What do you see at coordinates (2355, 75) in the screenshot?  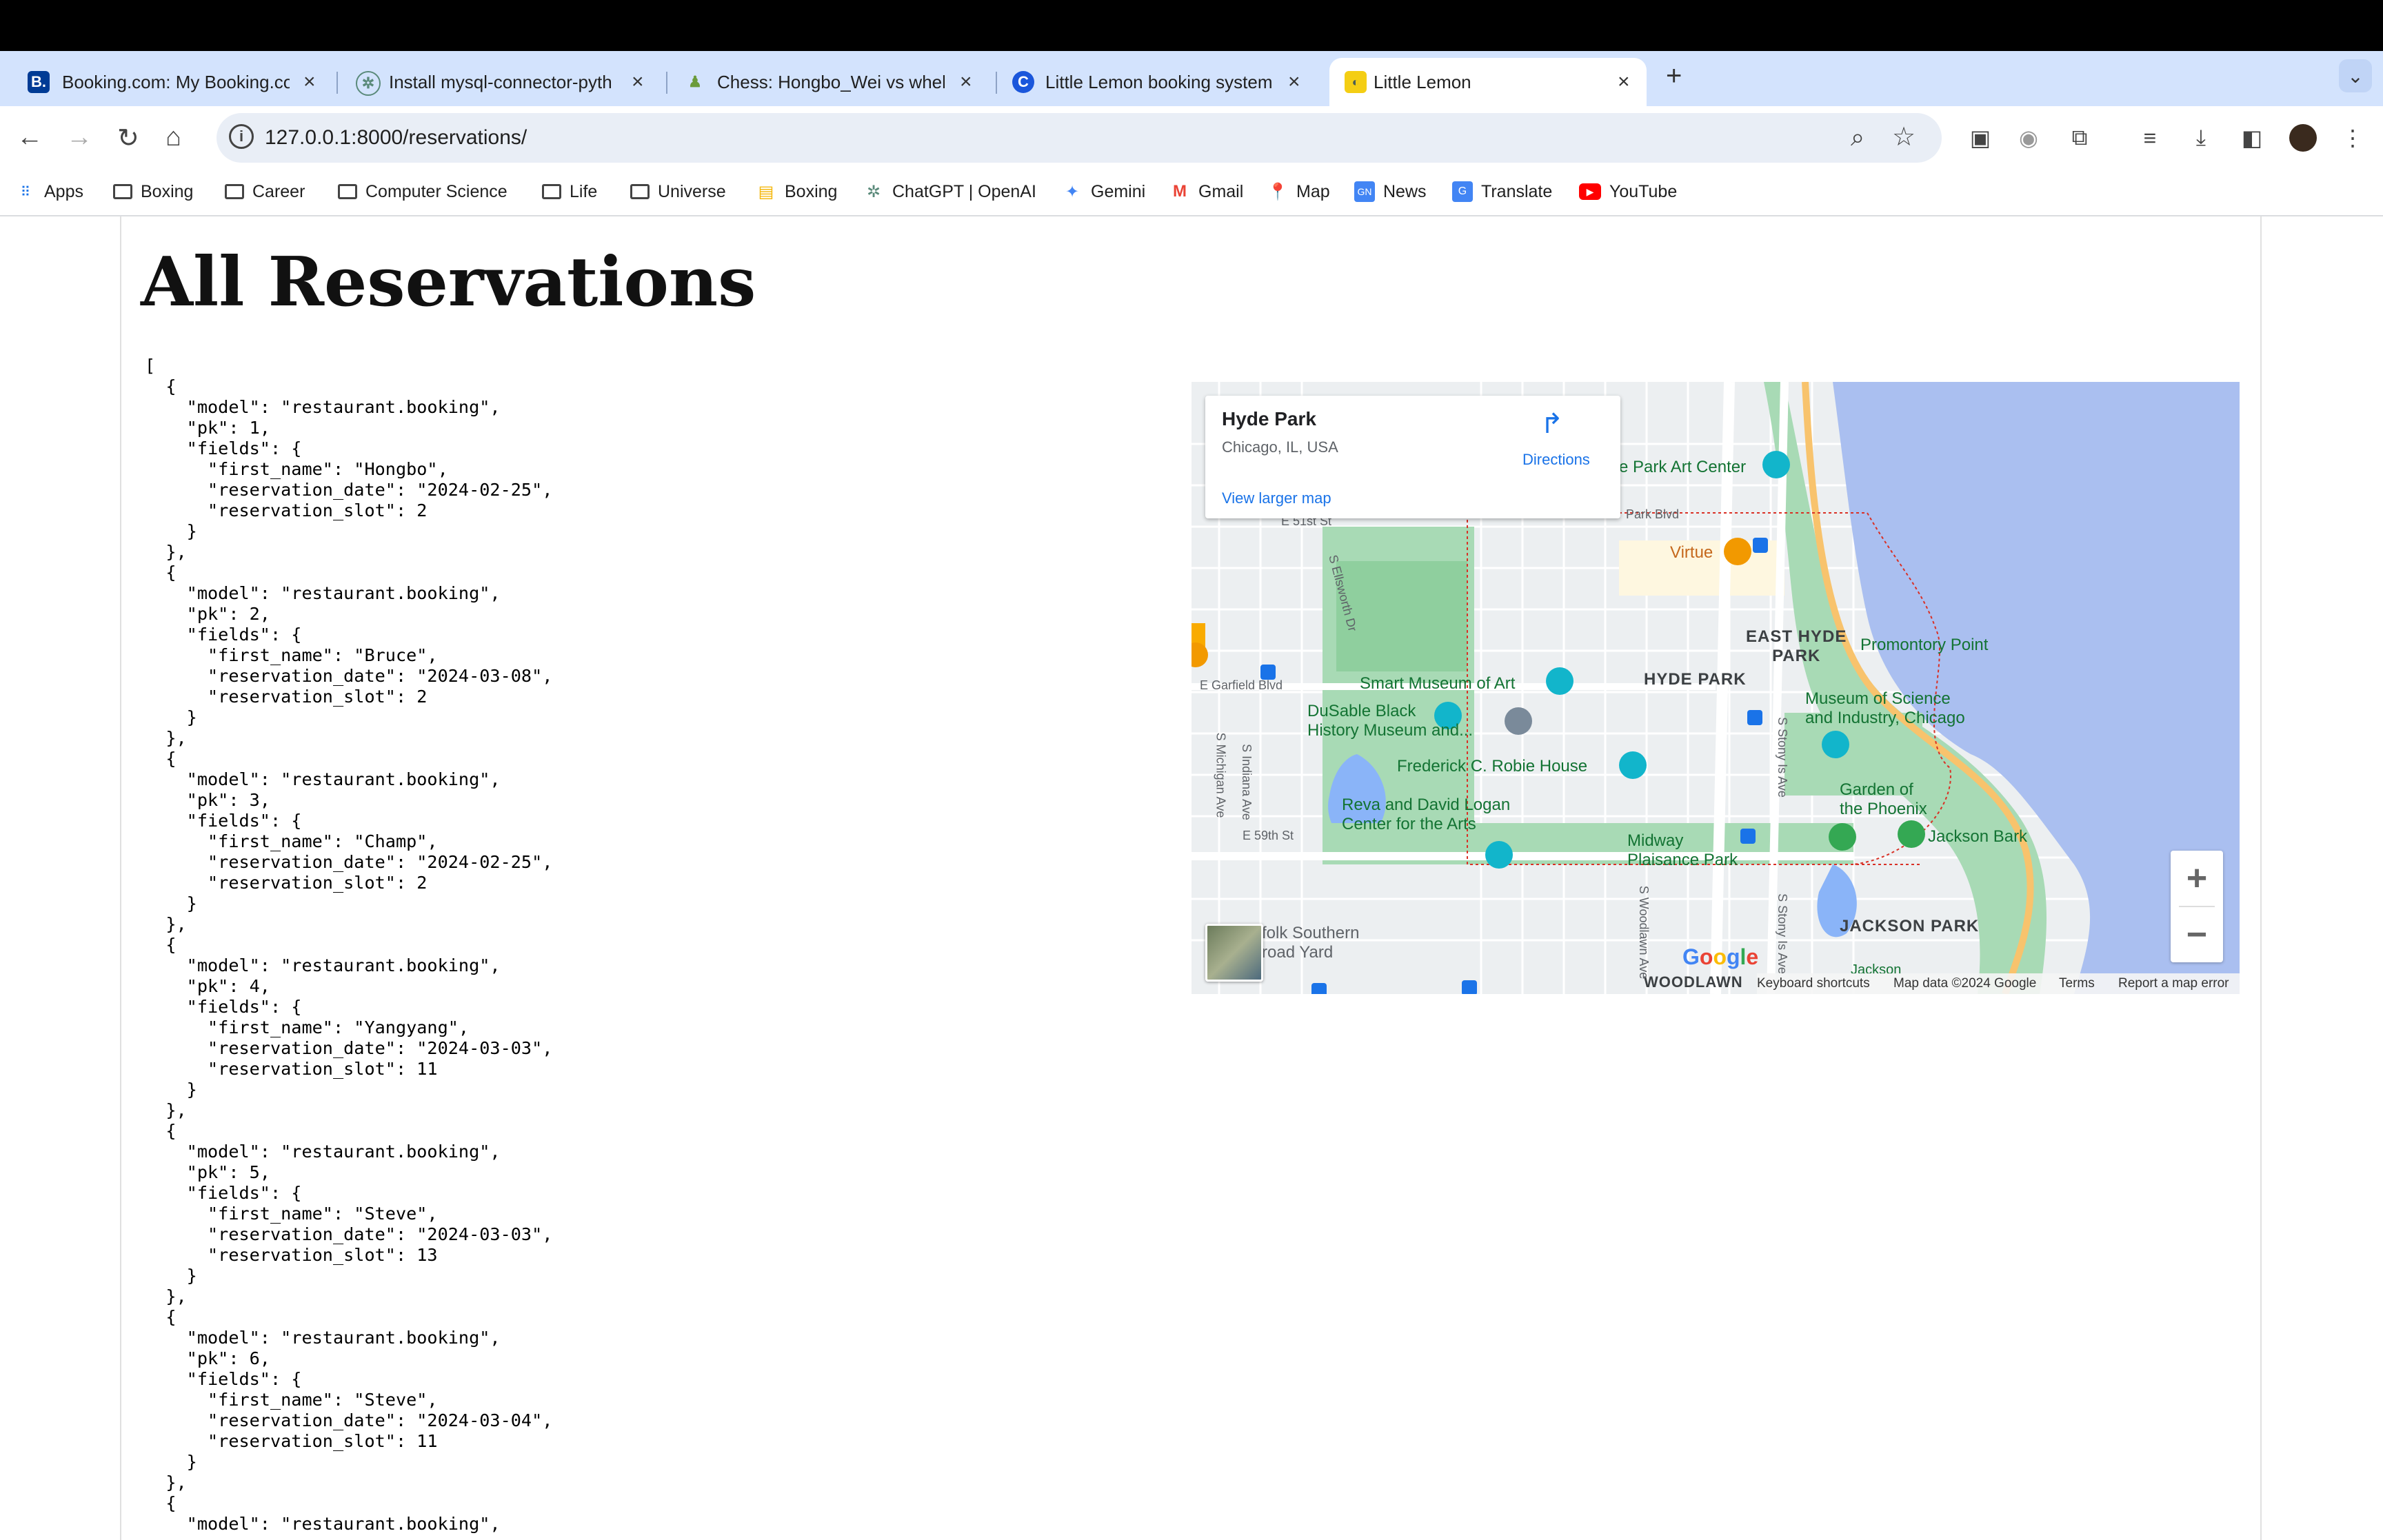 I see `tab-search-chevron-icon: ⌄` at bounding box center [2355, 75].